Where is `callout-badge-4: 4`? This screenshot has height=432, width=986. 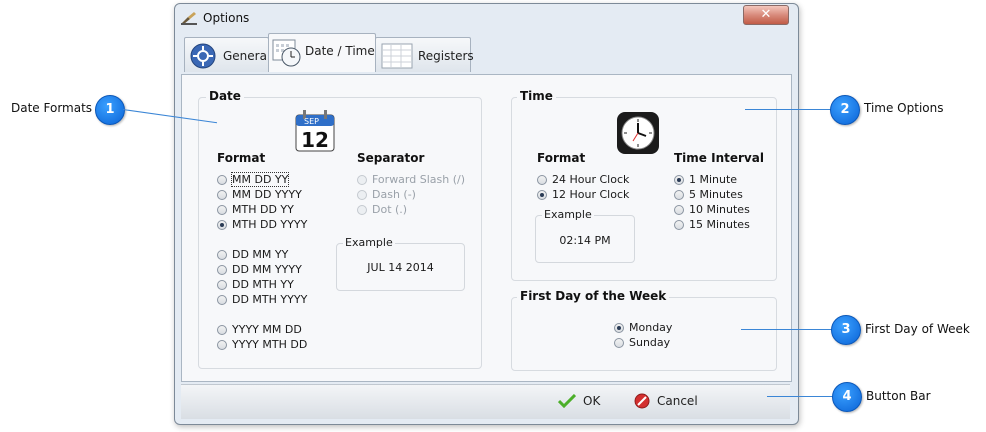
callout-badge-4: 4 is located at coordinates (847, 397).